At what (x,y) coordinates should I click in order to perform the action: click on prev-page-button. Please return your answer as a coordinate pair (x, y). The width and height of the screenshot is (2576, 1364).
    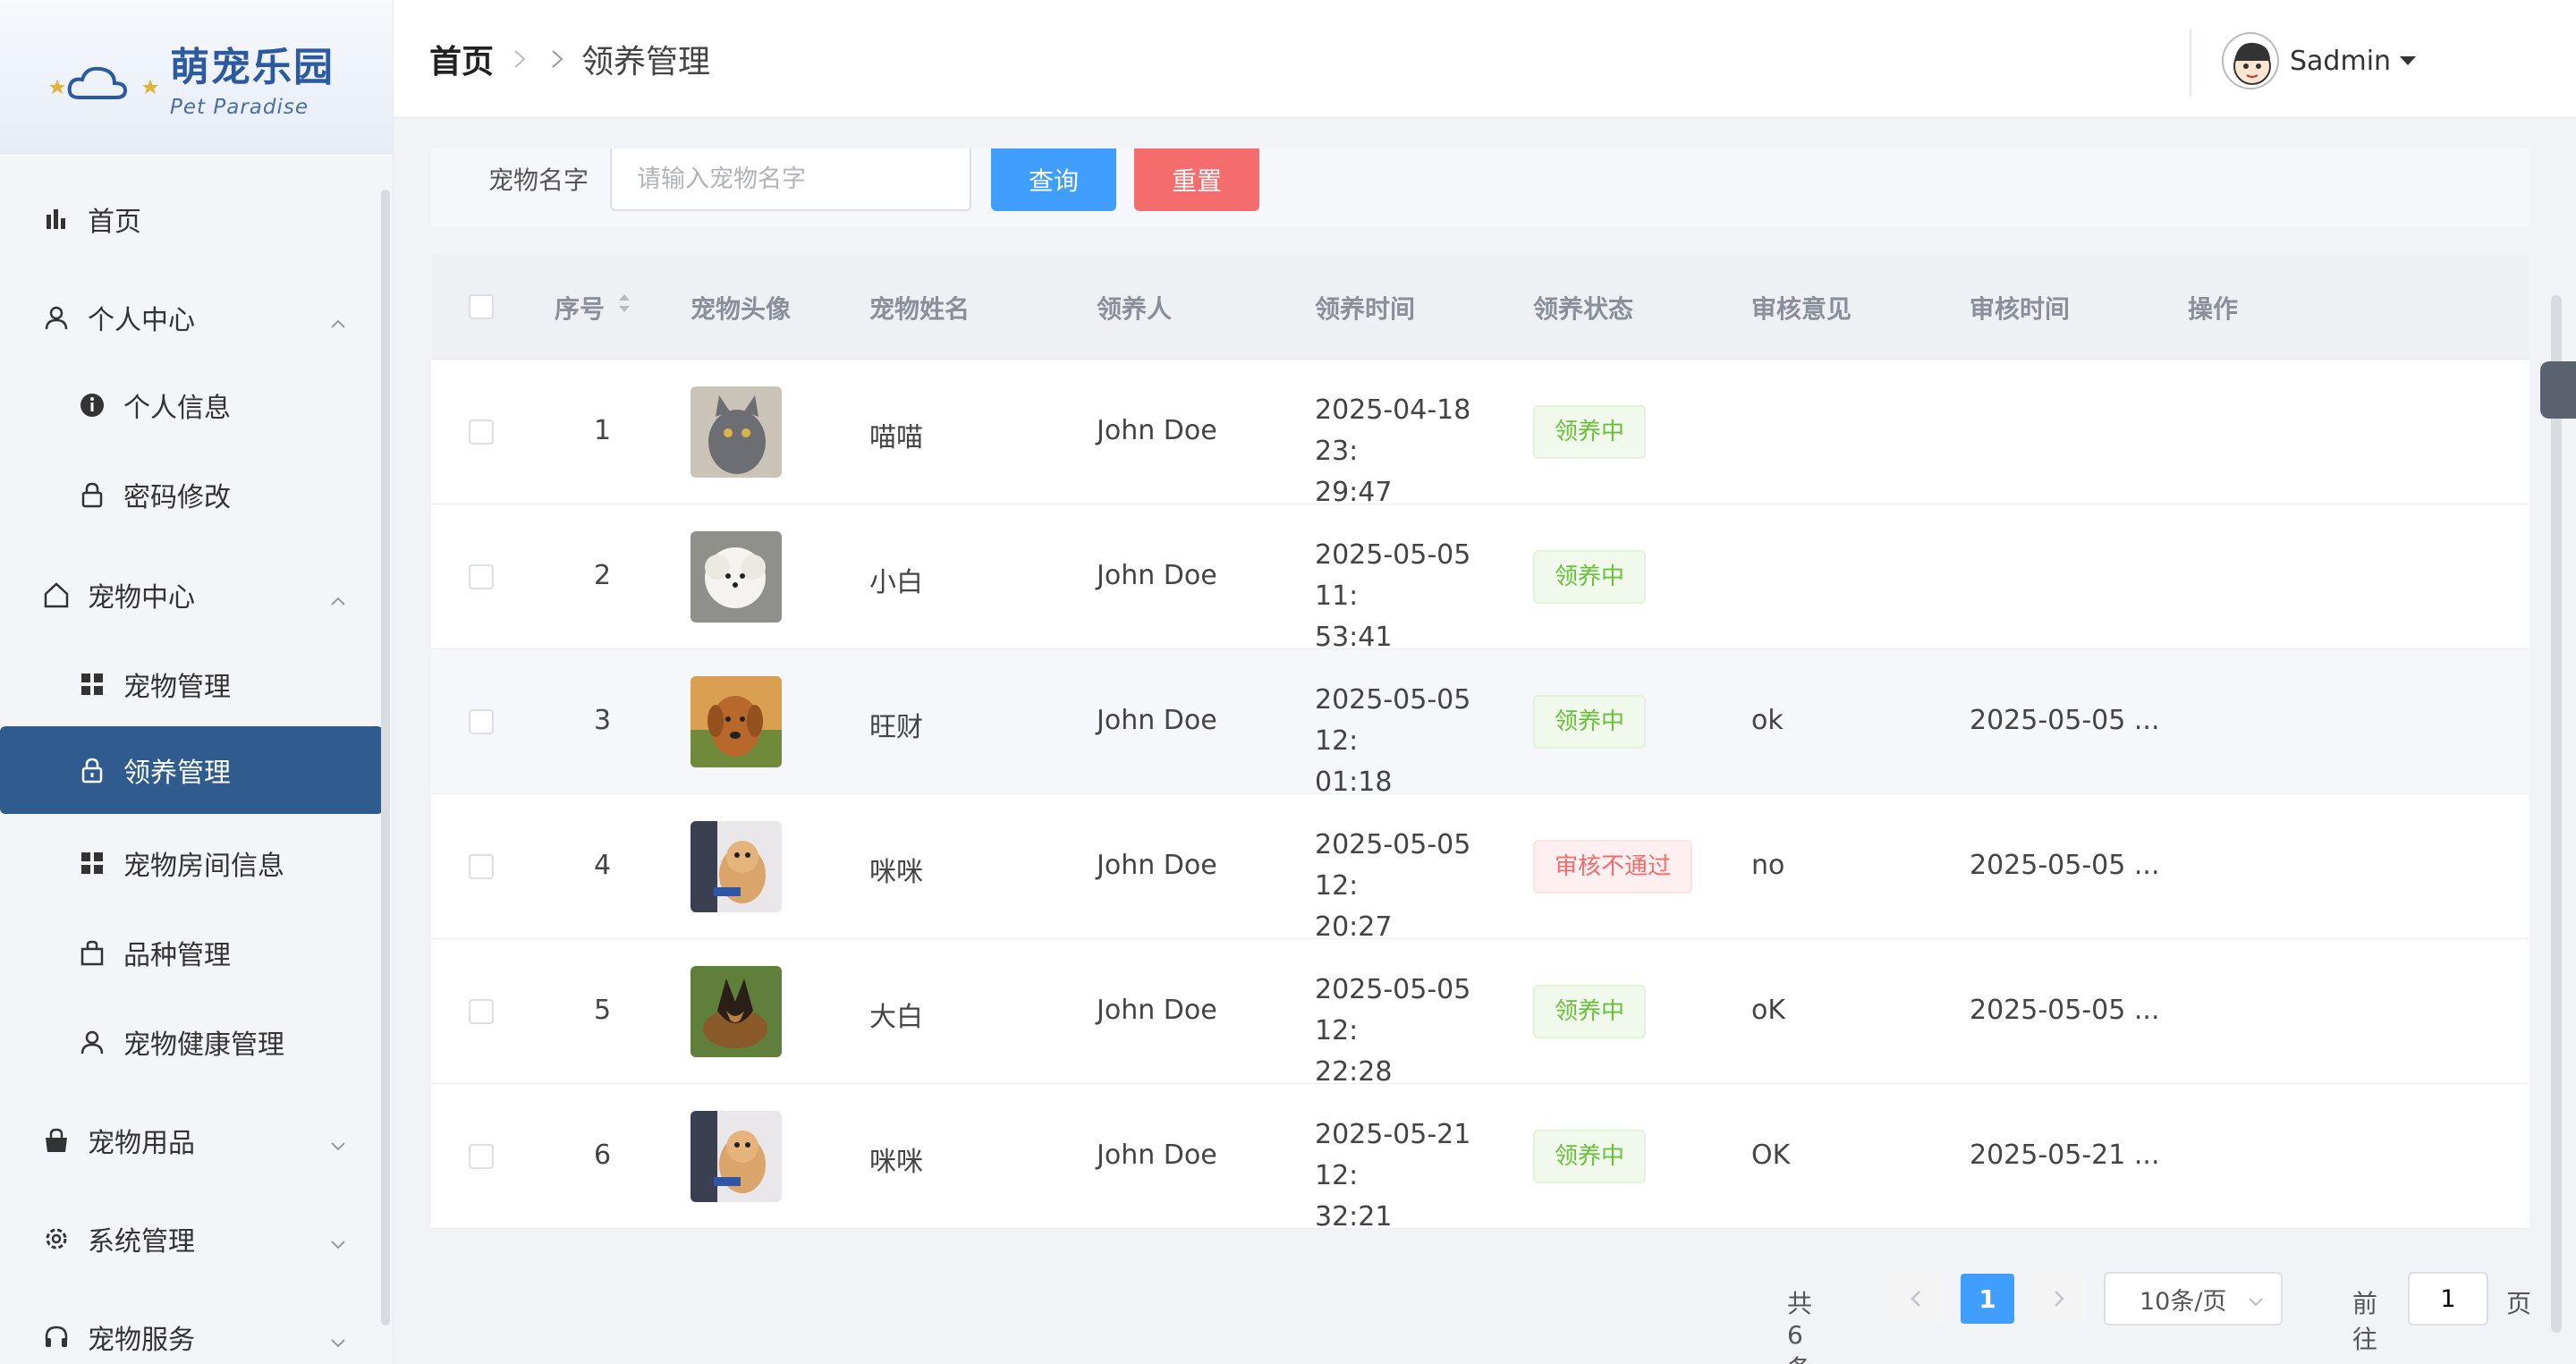
    Looking at the image, I should click on (1916, 1299).